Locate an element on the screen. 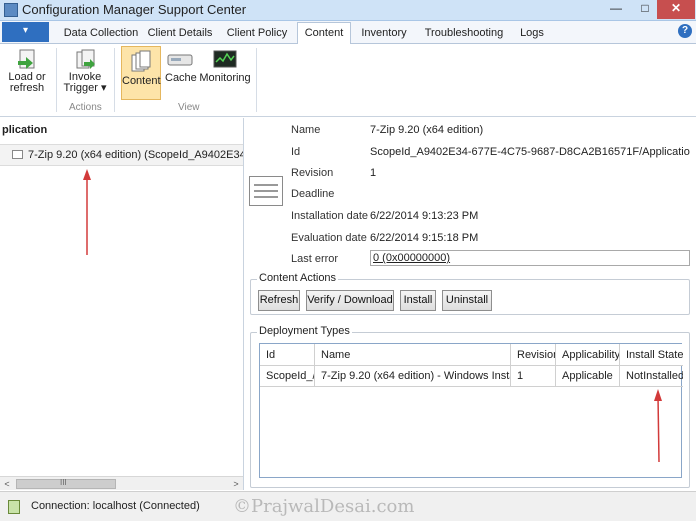  app-icon is located at coordinates (11, 10).